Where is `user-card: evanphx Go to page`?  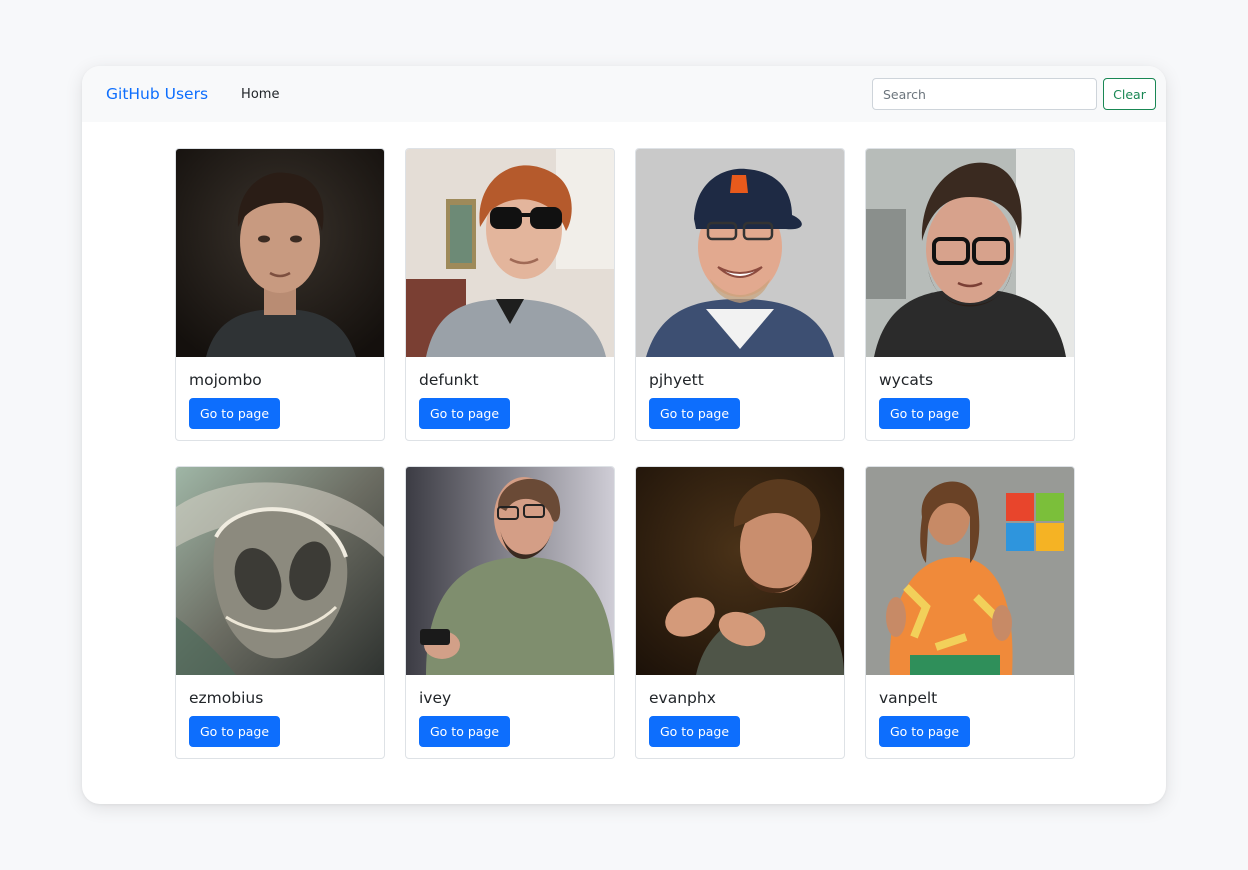 user-card: evanphx Go to page is located at coordinates (740, 612).